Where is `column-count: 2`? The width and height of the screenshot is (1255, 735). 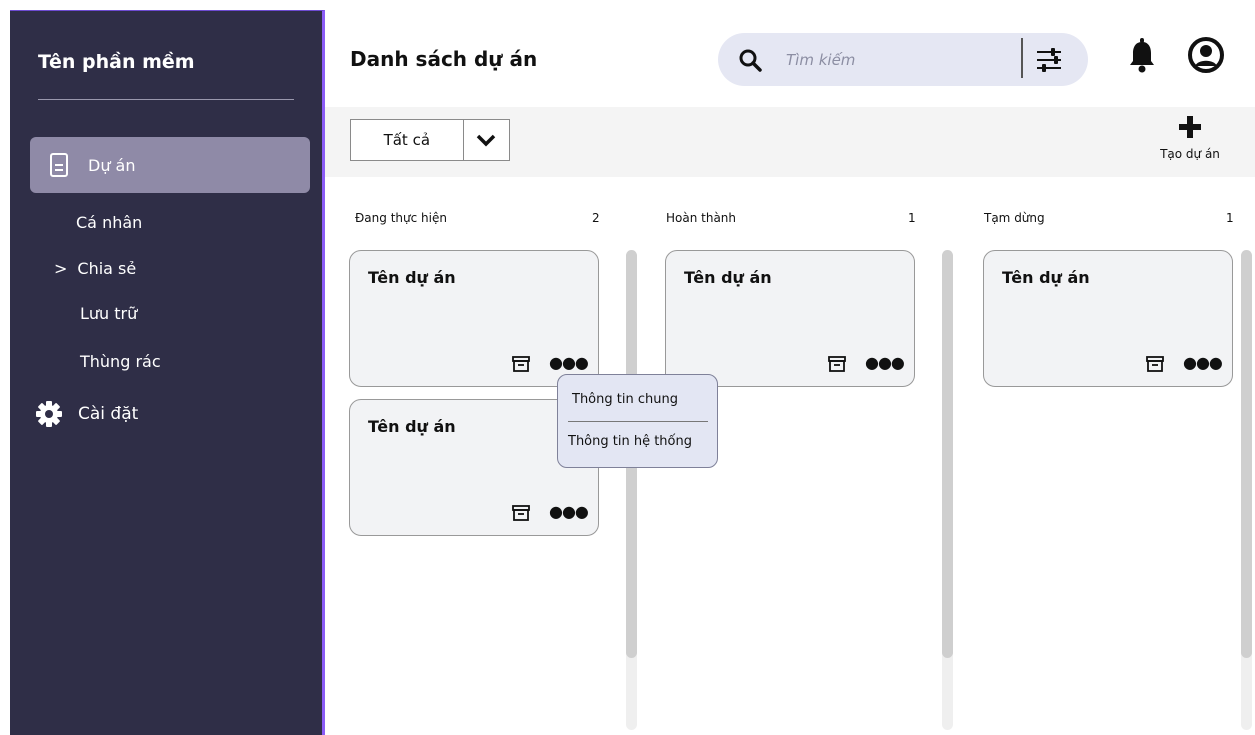 column-count: 2 is located at coordinates (596, 218).